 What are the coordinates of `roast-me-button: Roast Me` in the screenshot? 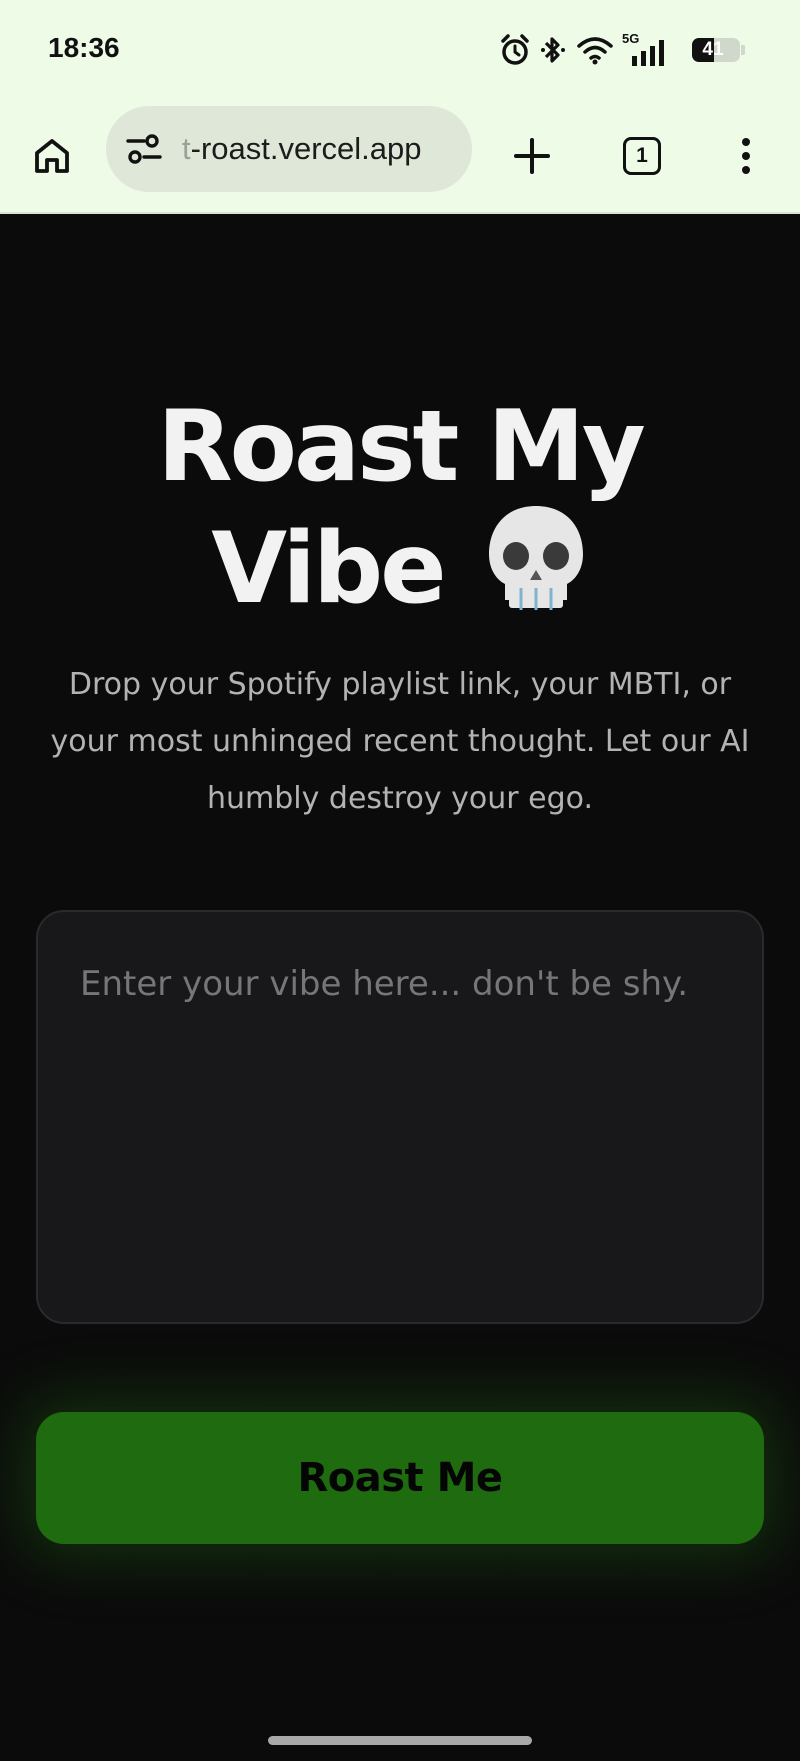 It's located at (400, 1478).